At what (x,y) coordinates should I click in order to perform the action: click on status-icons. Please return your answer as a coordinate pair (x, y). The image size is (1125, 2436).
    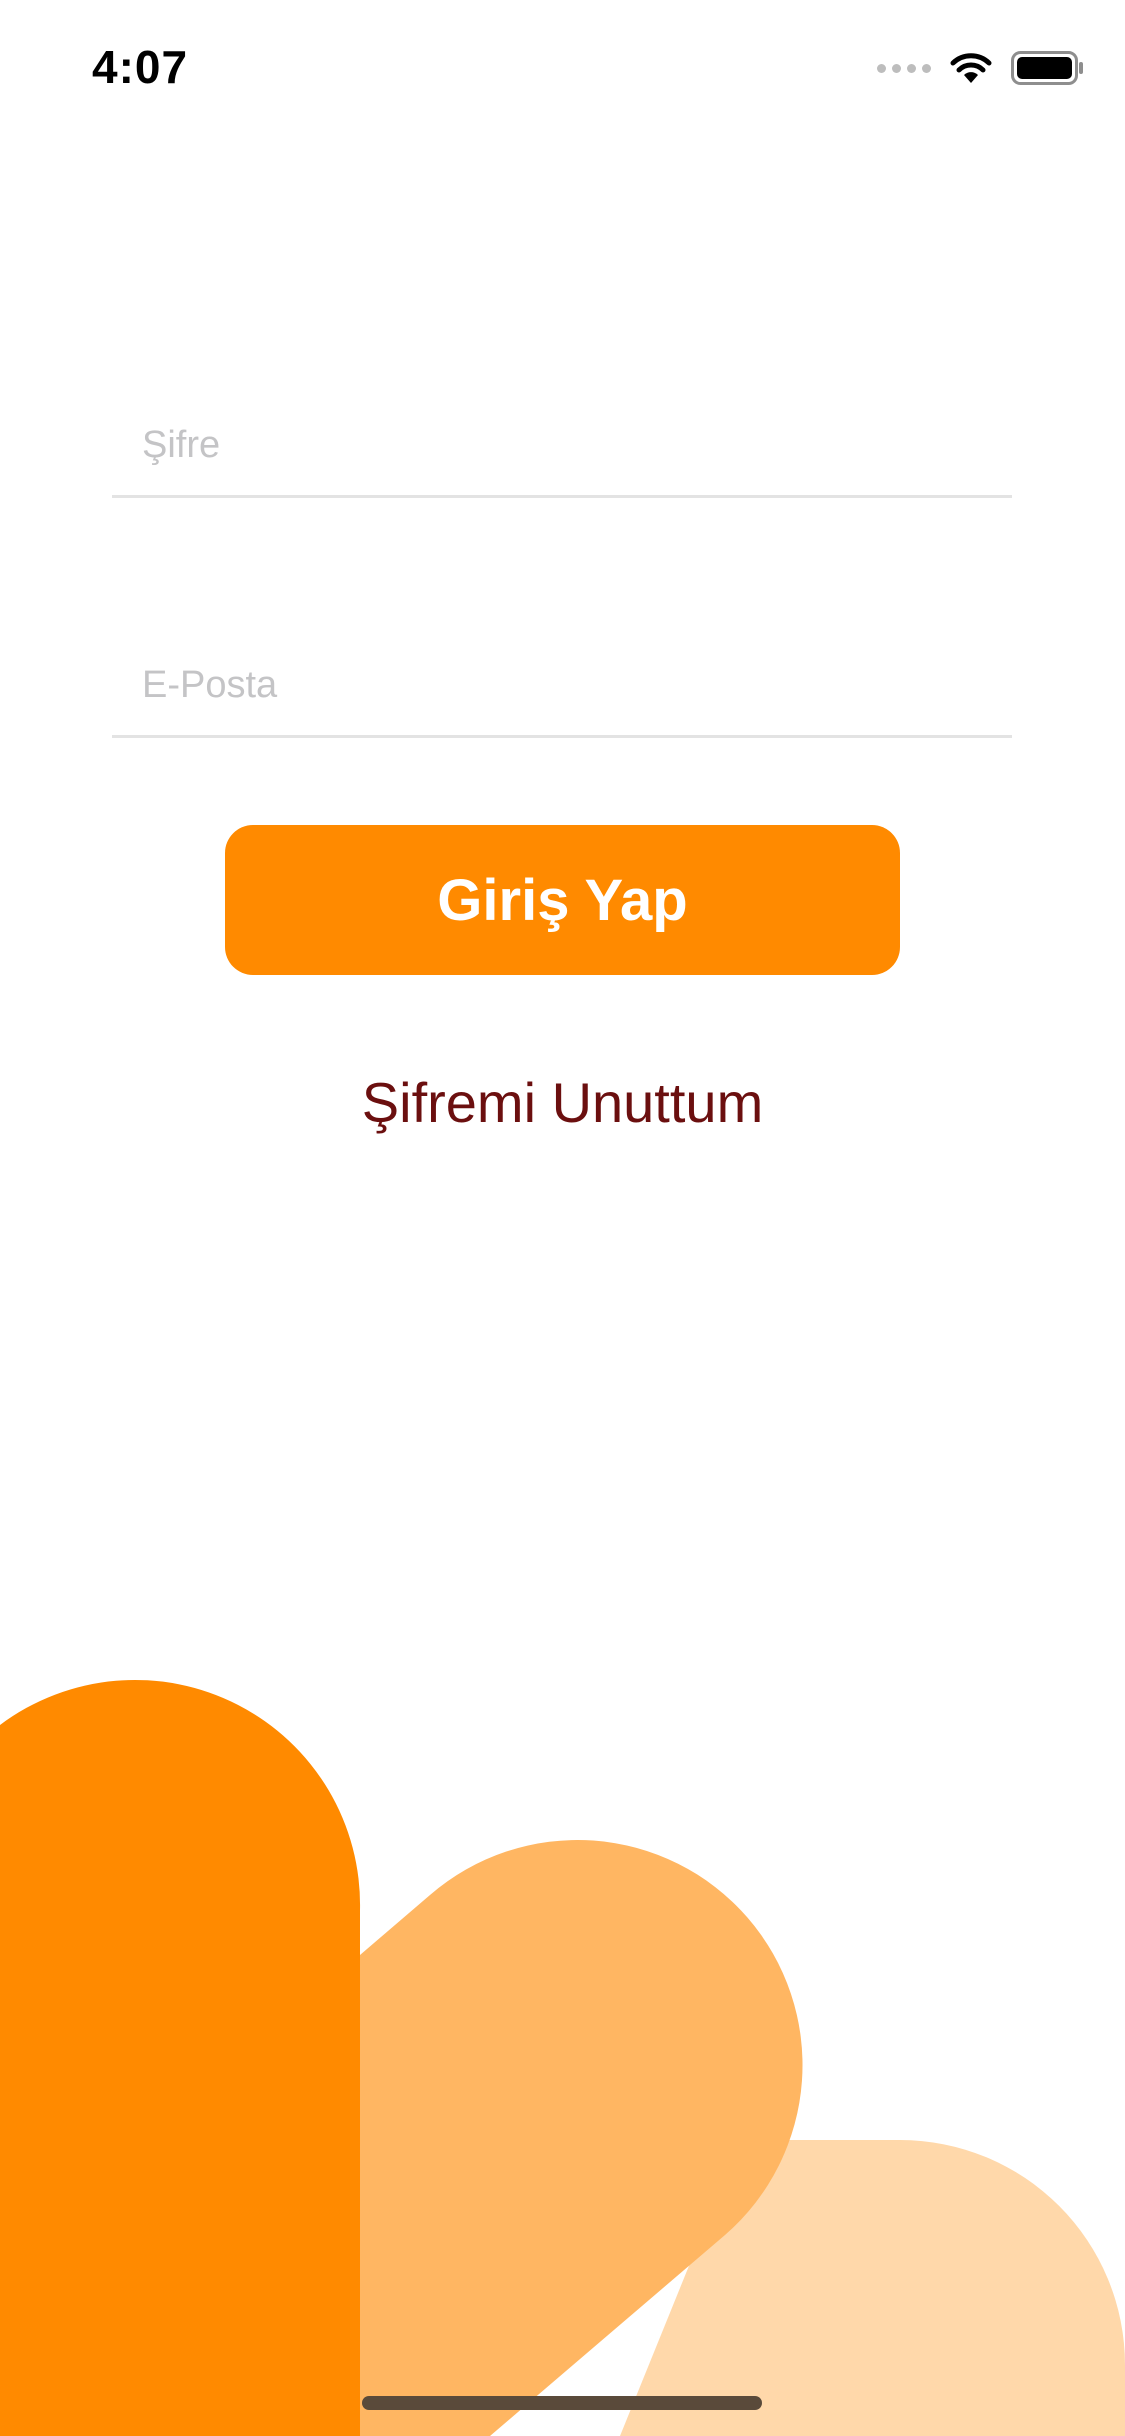
    Looking at the image, I should click on (981, 68).